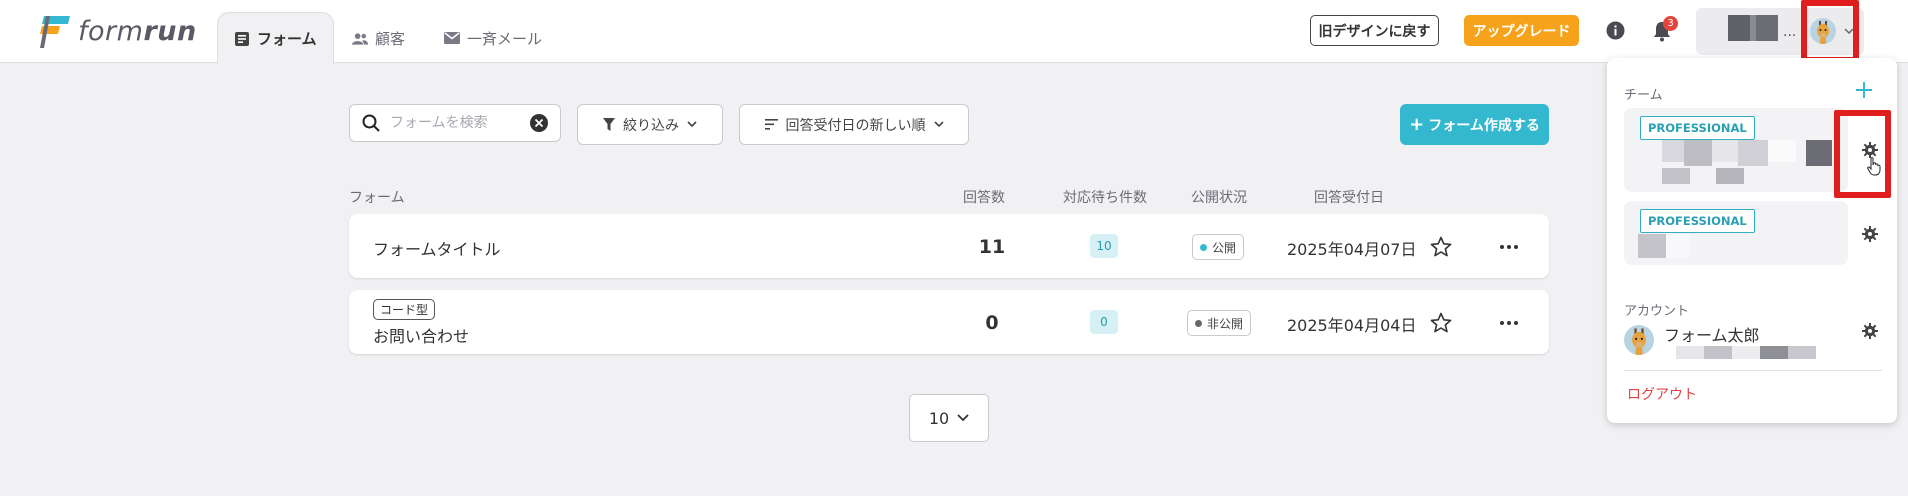 The width and height of the screenshot is (1908, 496). I want to click on status-badge: 非公開, so click(1219, 323).